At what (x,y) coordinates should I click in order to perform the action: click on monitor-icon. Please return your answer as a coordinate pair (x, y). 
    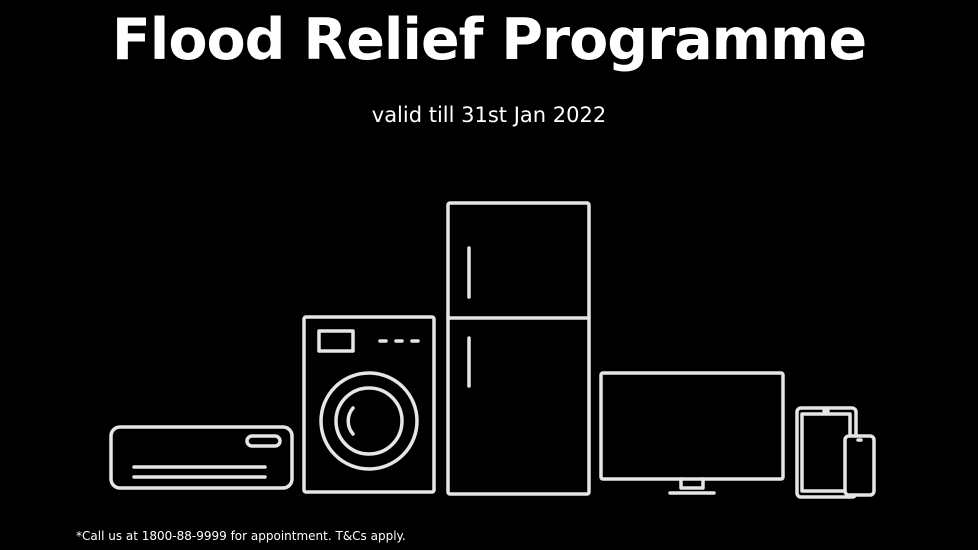
    Looking at the image, I should click on (692, 433).